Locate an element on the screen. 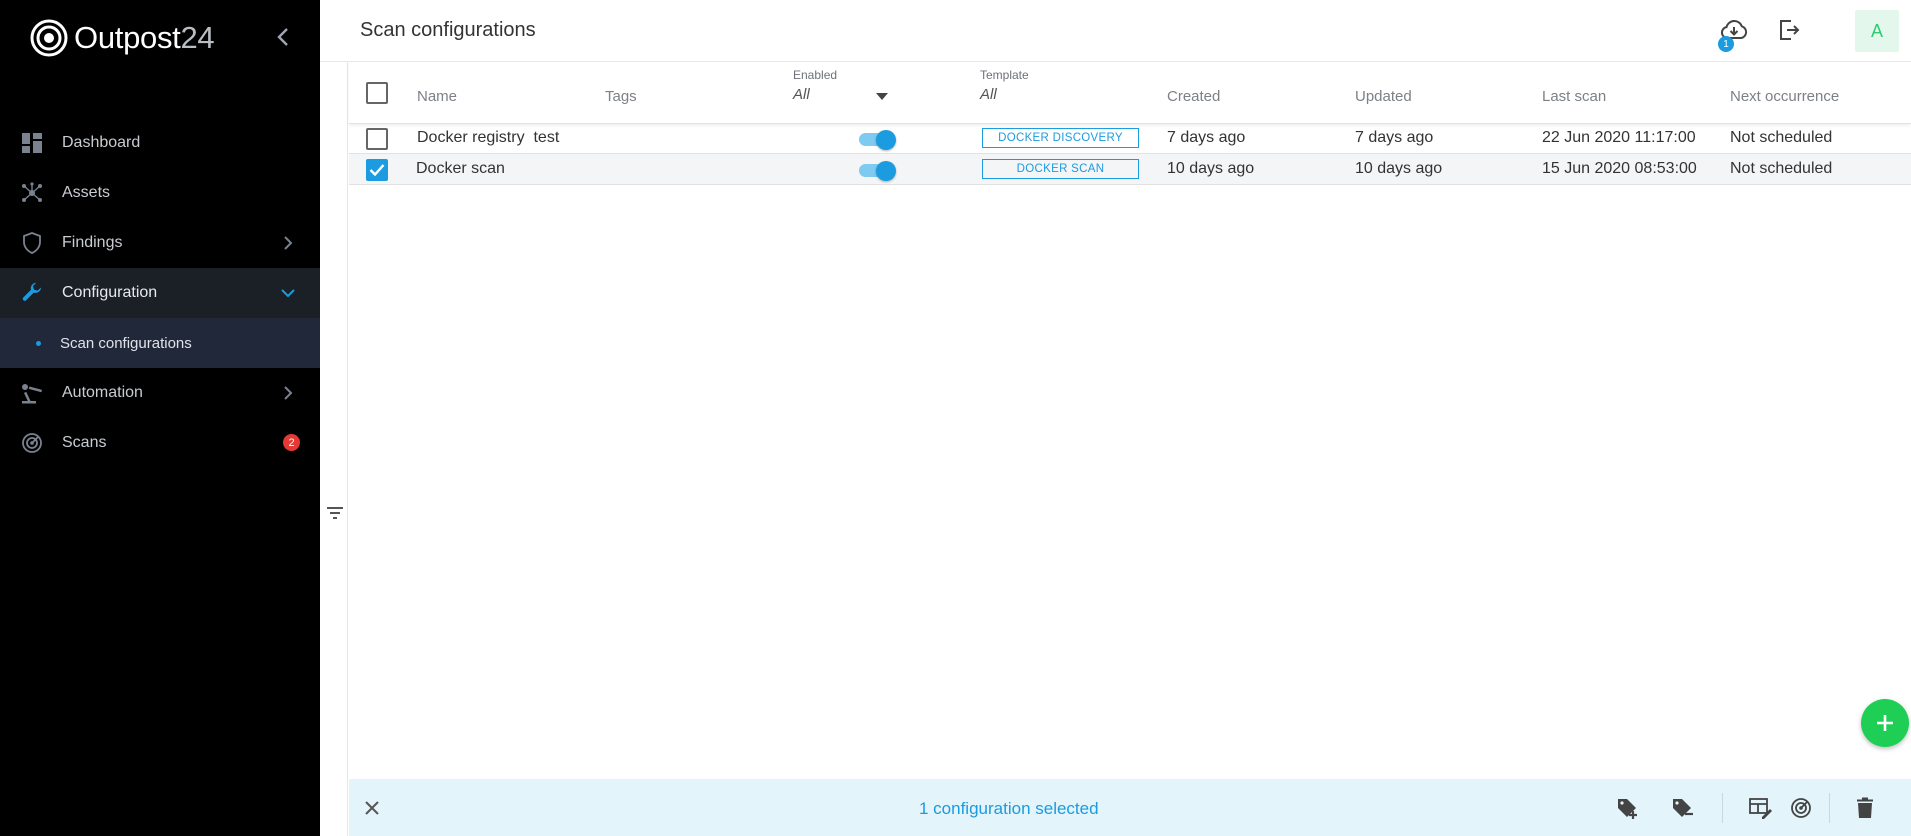 The width and height of the screenshot is (1911, 836). remove-tag-button is located at coordinates (1683, 808).